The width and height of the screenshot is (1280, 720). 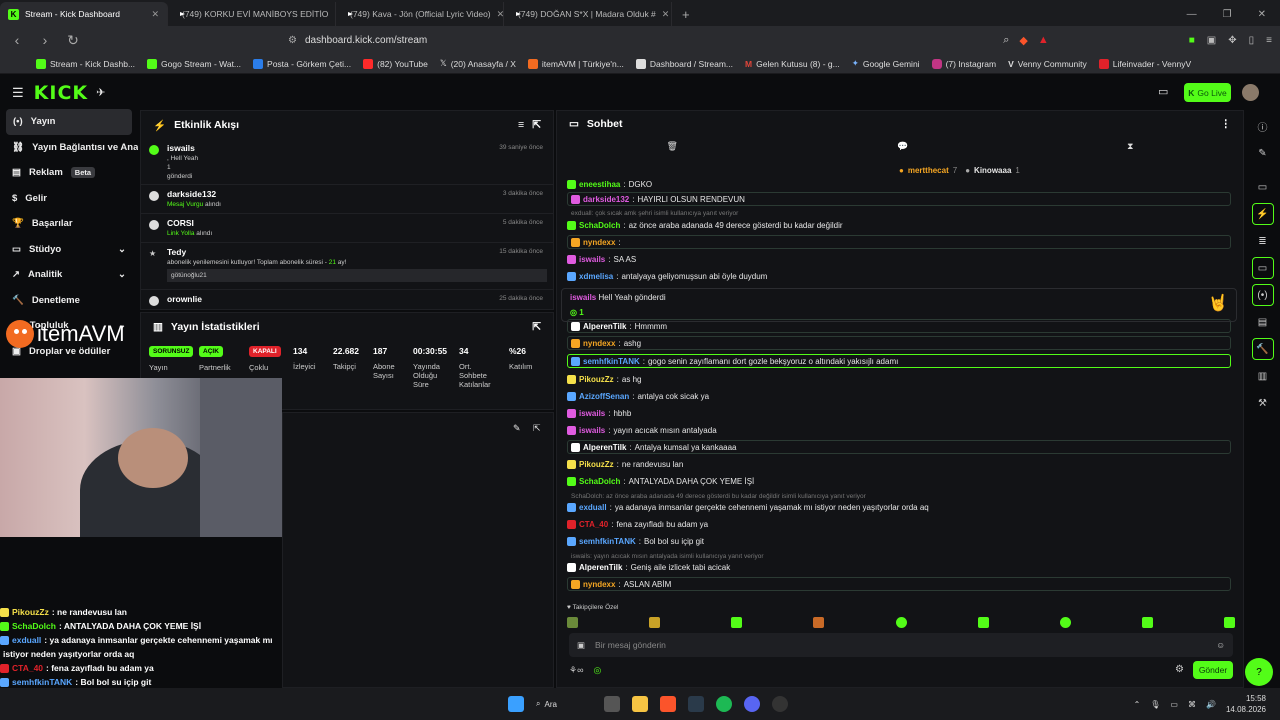 What do you see at coordinates (1263, 241) in the screenshot?
I see `list-icon: ≣` at bounding box center [1263, 241].